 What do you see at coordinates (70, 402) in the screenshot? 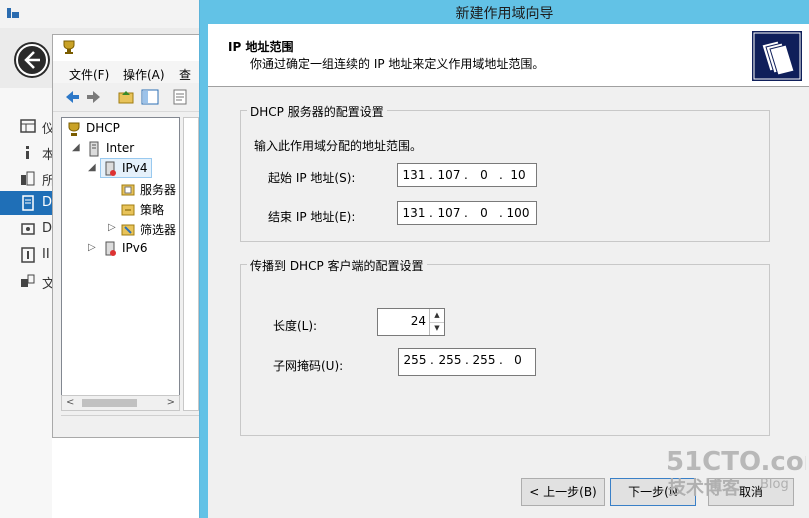
I see `scroll-left-icon: <` at bounding box center [70, 402].